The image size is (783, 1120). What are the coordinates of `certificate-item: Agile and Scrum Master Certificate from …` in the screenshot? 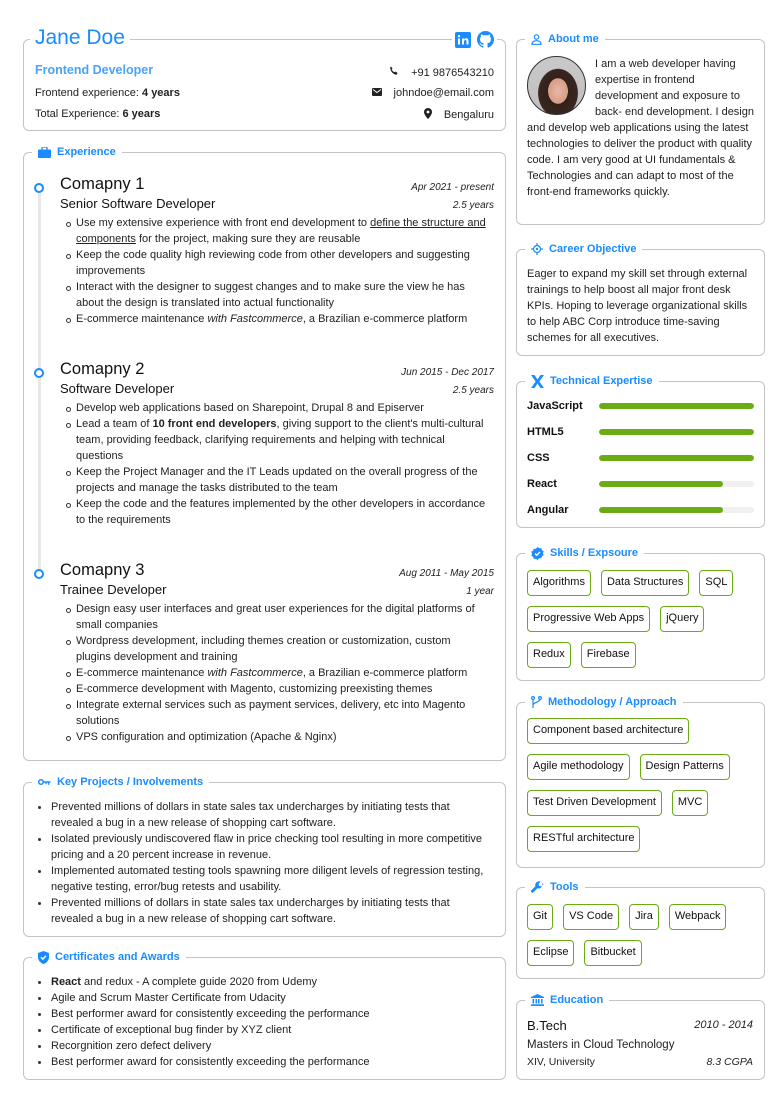 It's located at (264, 998).